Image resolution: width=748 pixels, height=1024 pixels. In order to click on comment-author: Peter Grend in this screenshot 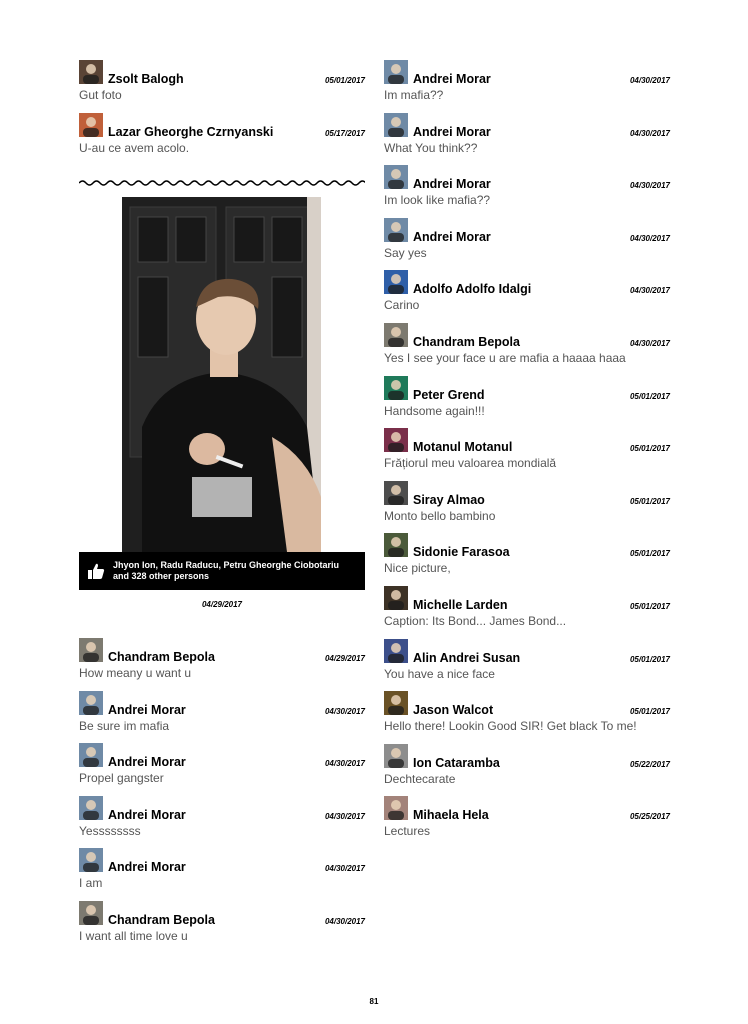, I will do `click(449, 394)`.